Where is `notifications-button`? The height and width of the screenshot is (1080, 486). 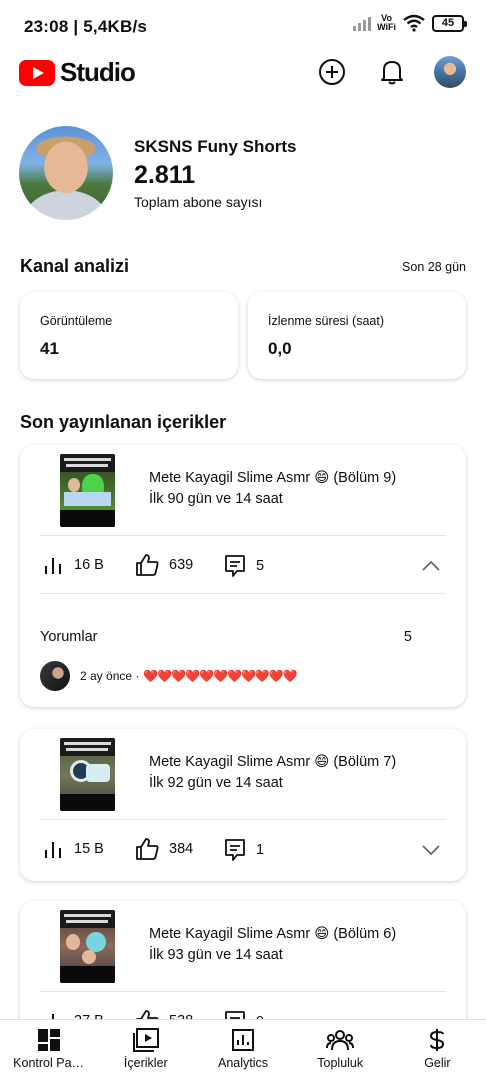
notifications-button is located at coordinates (392, 72).